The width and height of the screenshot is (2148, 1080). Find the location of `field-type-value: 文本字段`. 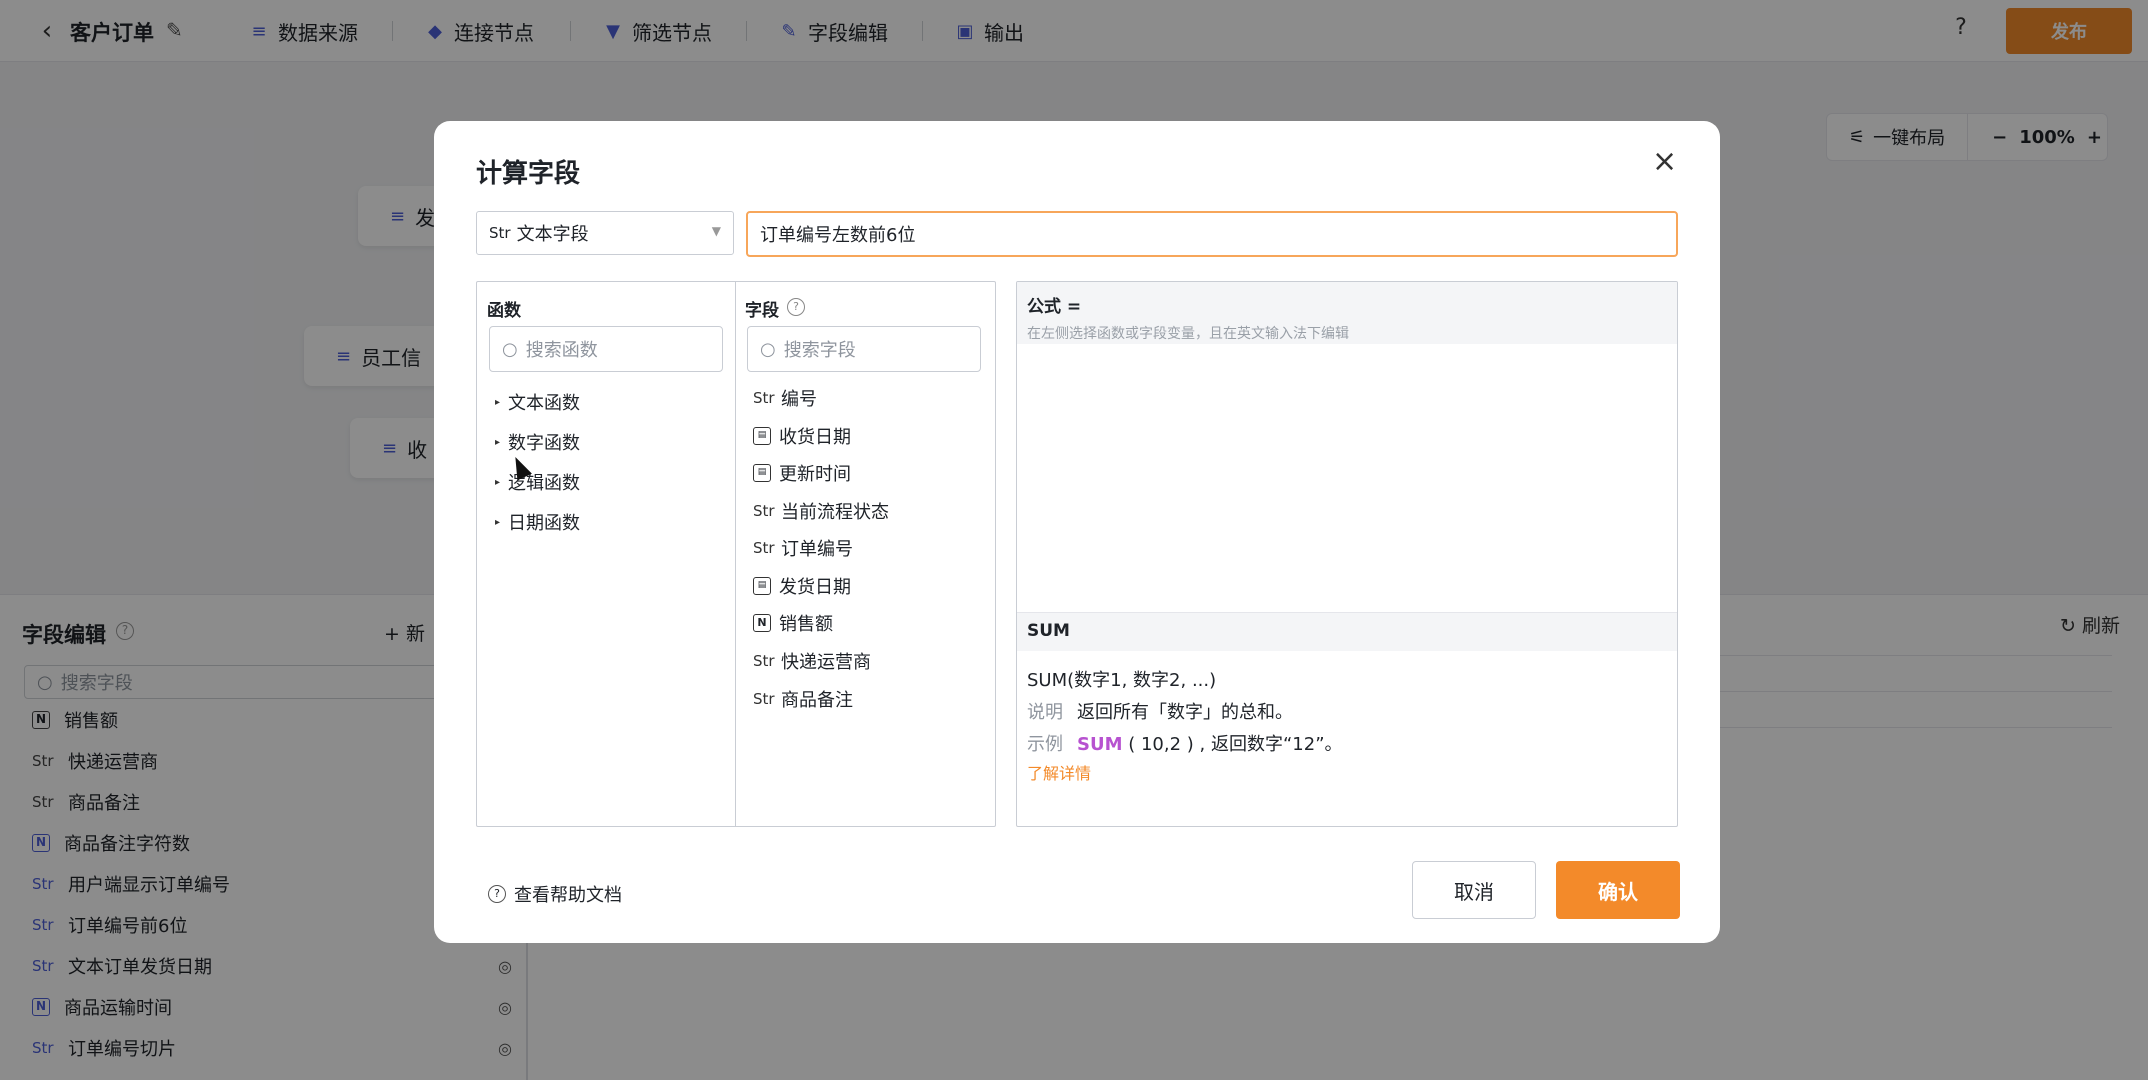

field-type-value: 文本字段 is located at coordinates (552, 234).